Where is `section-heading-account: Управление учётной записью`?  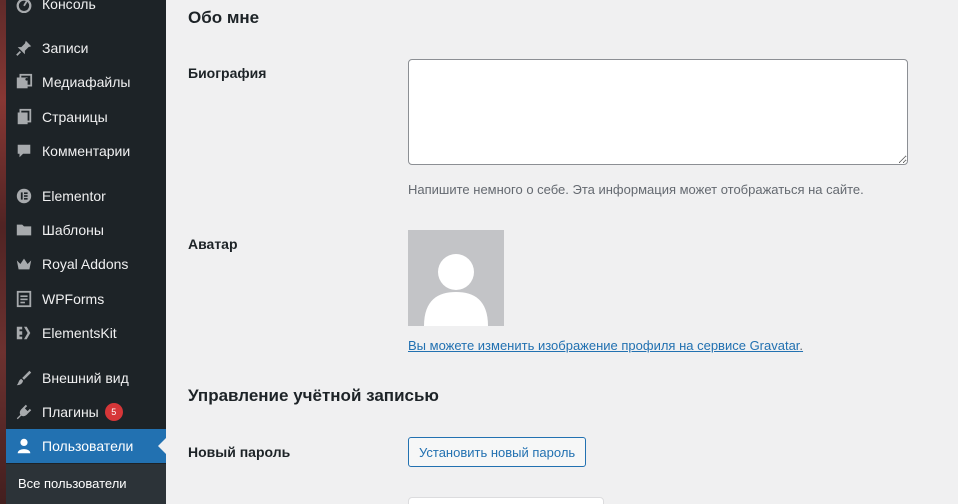 section-heading-account: Управление учётной записью is located at coordinates (313, 395).